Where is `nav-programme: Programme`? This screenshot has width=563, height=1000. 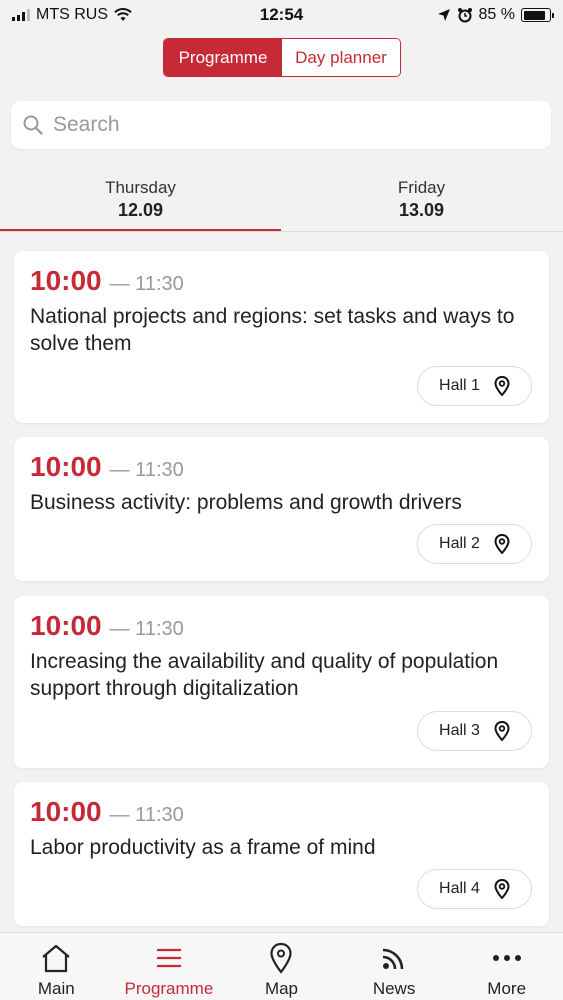
nav-programme: Programme is located at coordinates (169, 966).